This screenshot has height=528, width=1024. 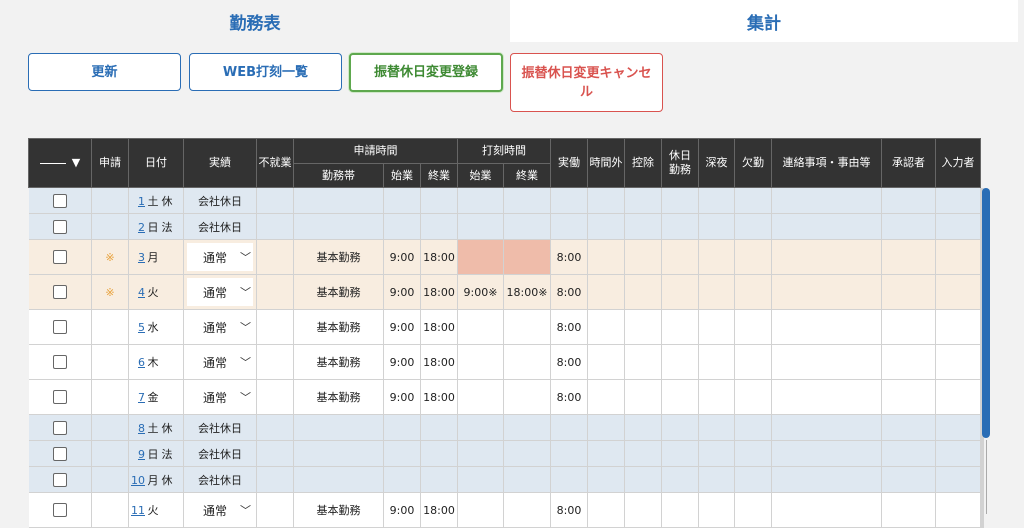 I want to click on register-substitute-holiday-button: 振替休日変更登録, so click(x=426, y=72).